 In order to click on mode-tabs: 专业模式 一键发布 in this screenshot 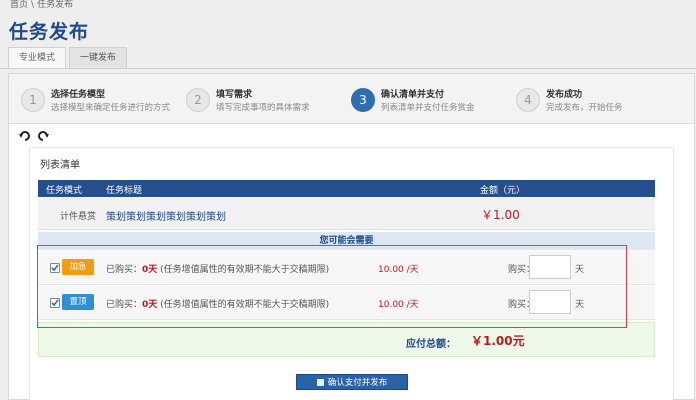, I will do `click(69, 57)`.